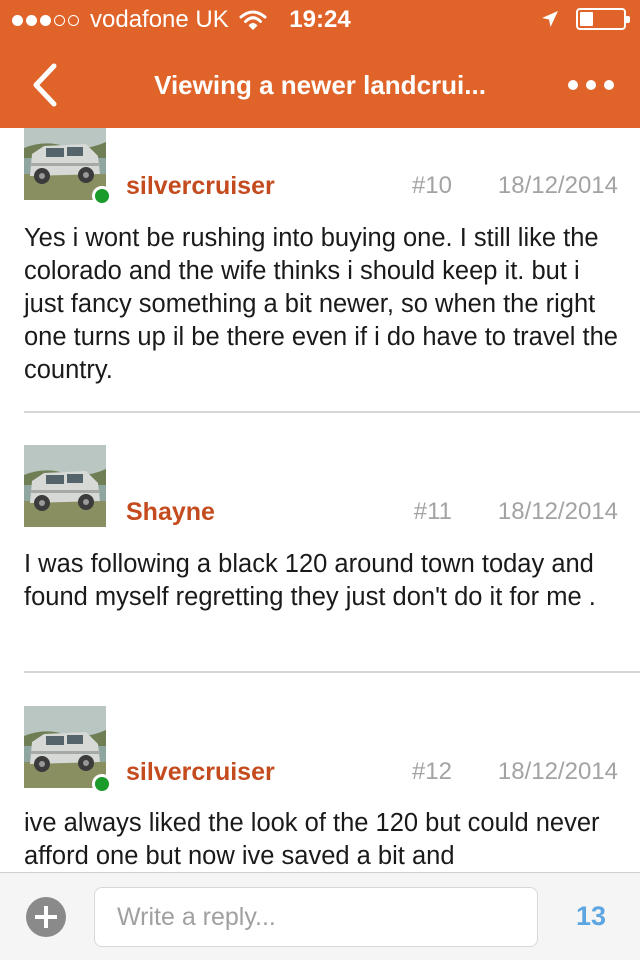 This screenshot has height=960, width=640. I want to click on reply-input, so click(316, 917).